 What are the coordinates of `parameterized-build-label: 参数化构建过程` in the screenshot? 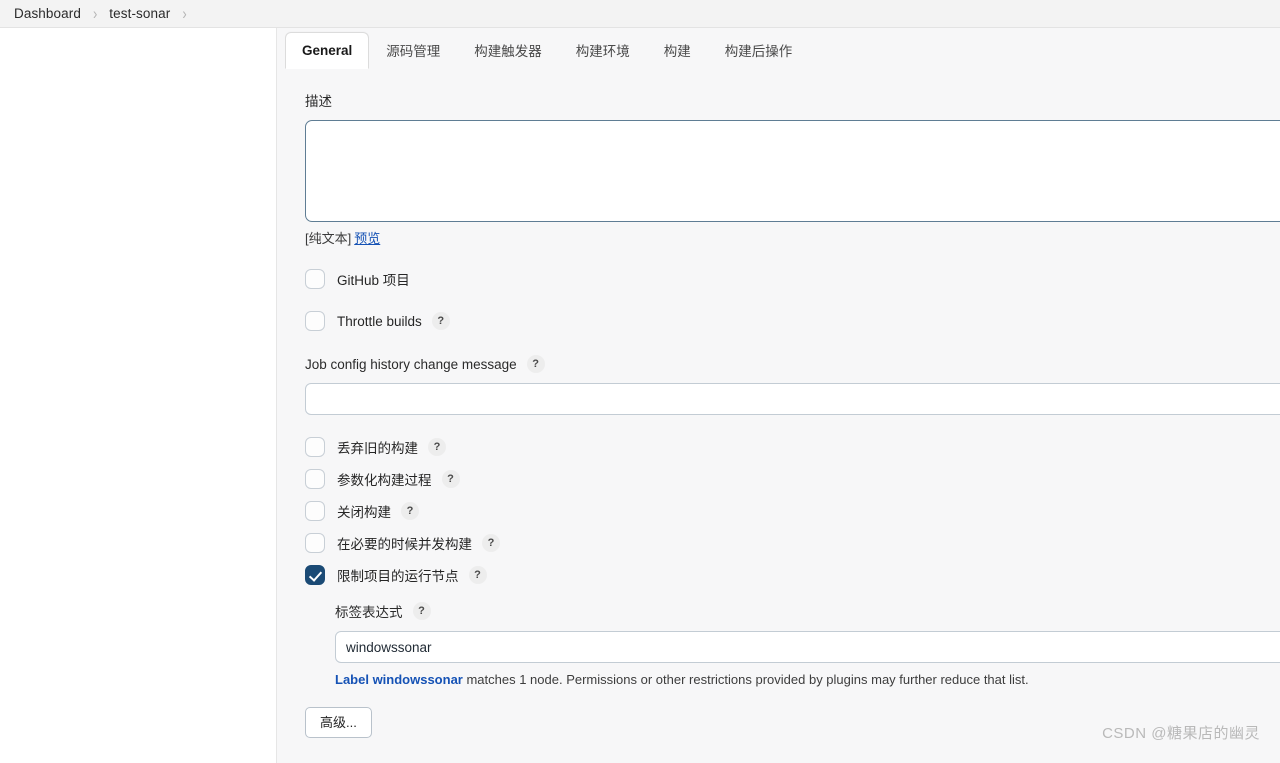 It's located at (384, 480).